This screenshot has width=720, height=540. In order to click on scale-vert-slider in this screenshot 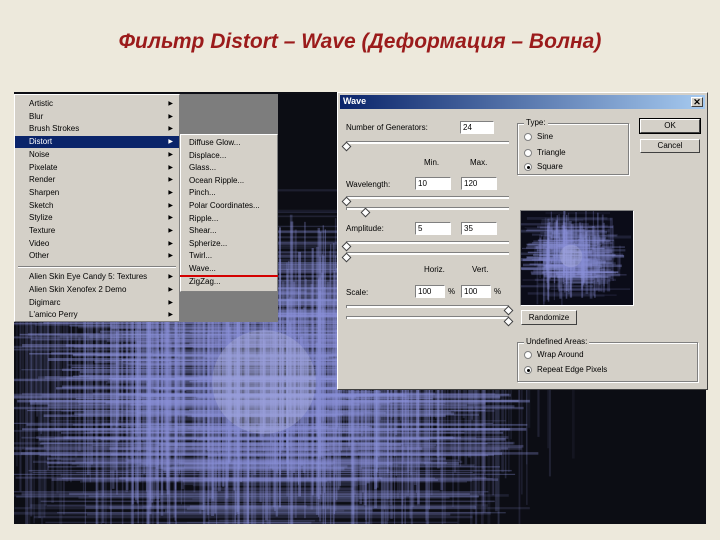, I will do `click(427, 317)`.